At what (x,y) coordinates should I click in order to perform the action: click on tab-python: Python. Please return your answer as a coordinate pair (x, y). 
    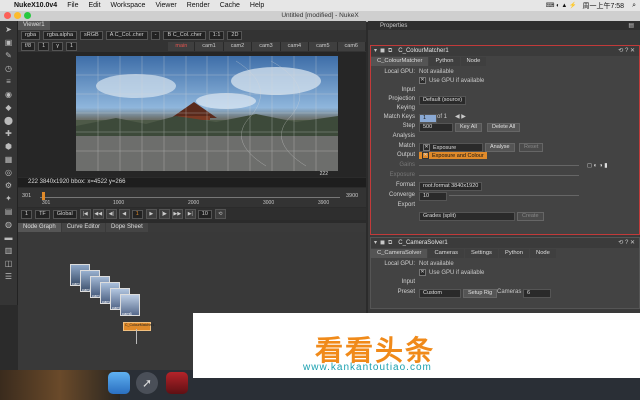
    Looking at the image, I should click on (444, 61).